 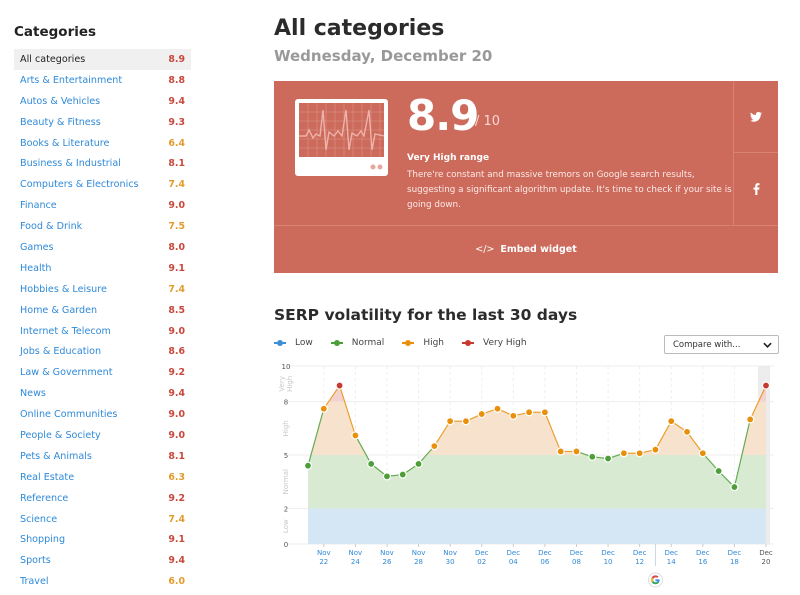 What do you see at coordinates (102, 539) in the screenshot?
I see `sidebar-item-shopping: Shopping 9.1` at bounding box center [102, 539].